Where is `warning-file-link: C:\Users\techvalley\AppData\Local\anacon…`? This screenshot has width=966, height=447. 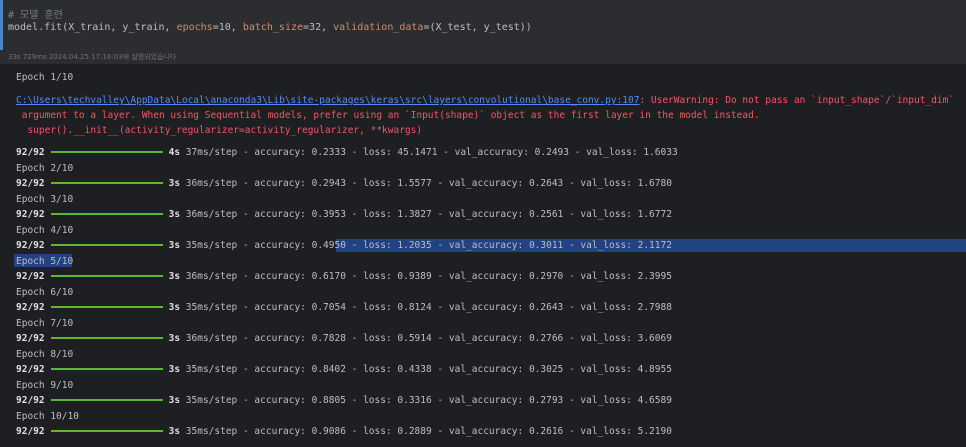
warning-file-link: C:\Users\techvalley\AppData\Local\anacon… is located at coordinates (327, 100).